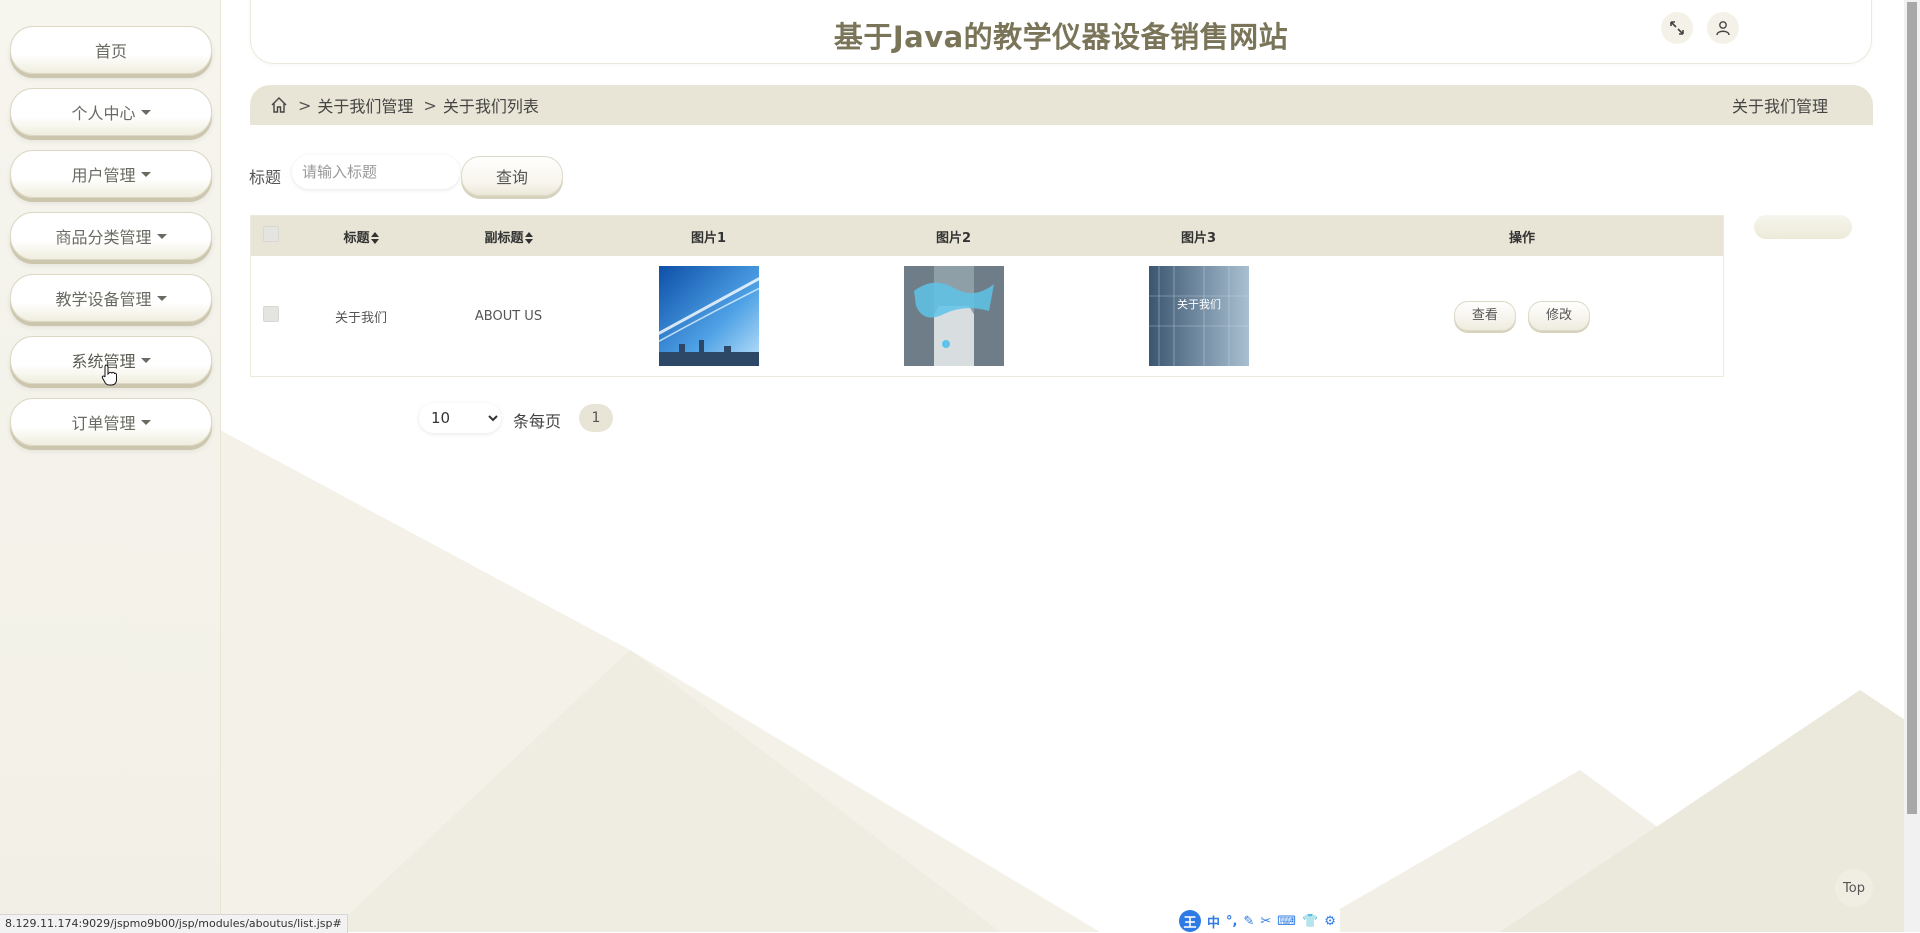  I want to click on row-select-cell, so click(271, 316).